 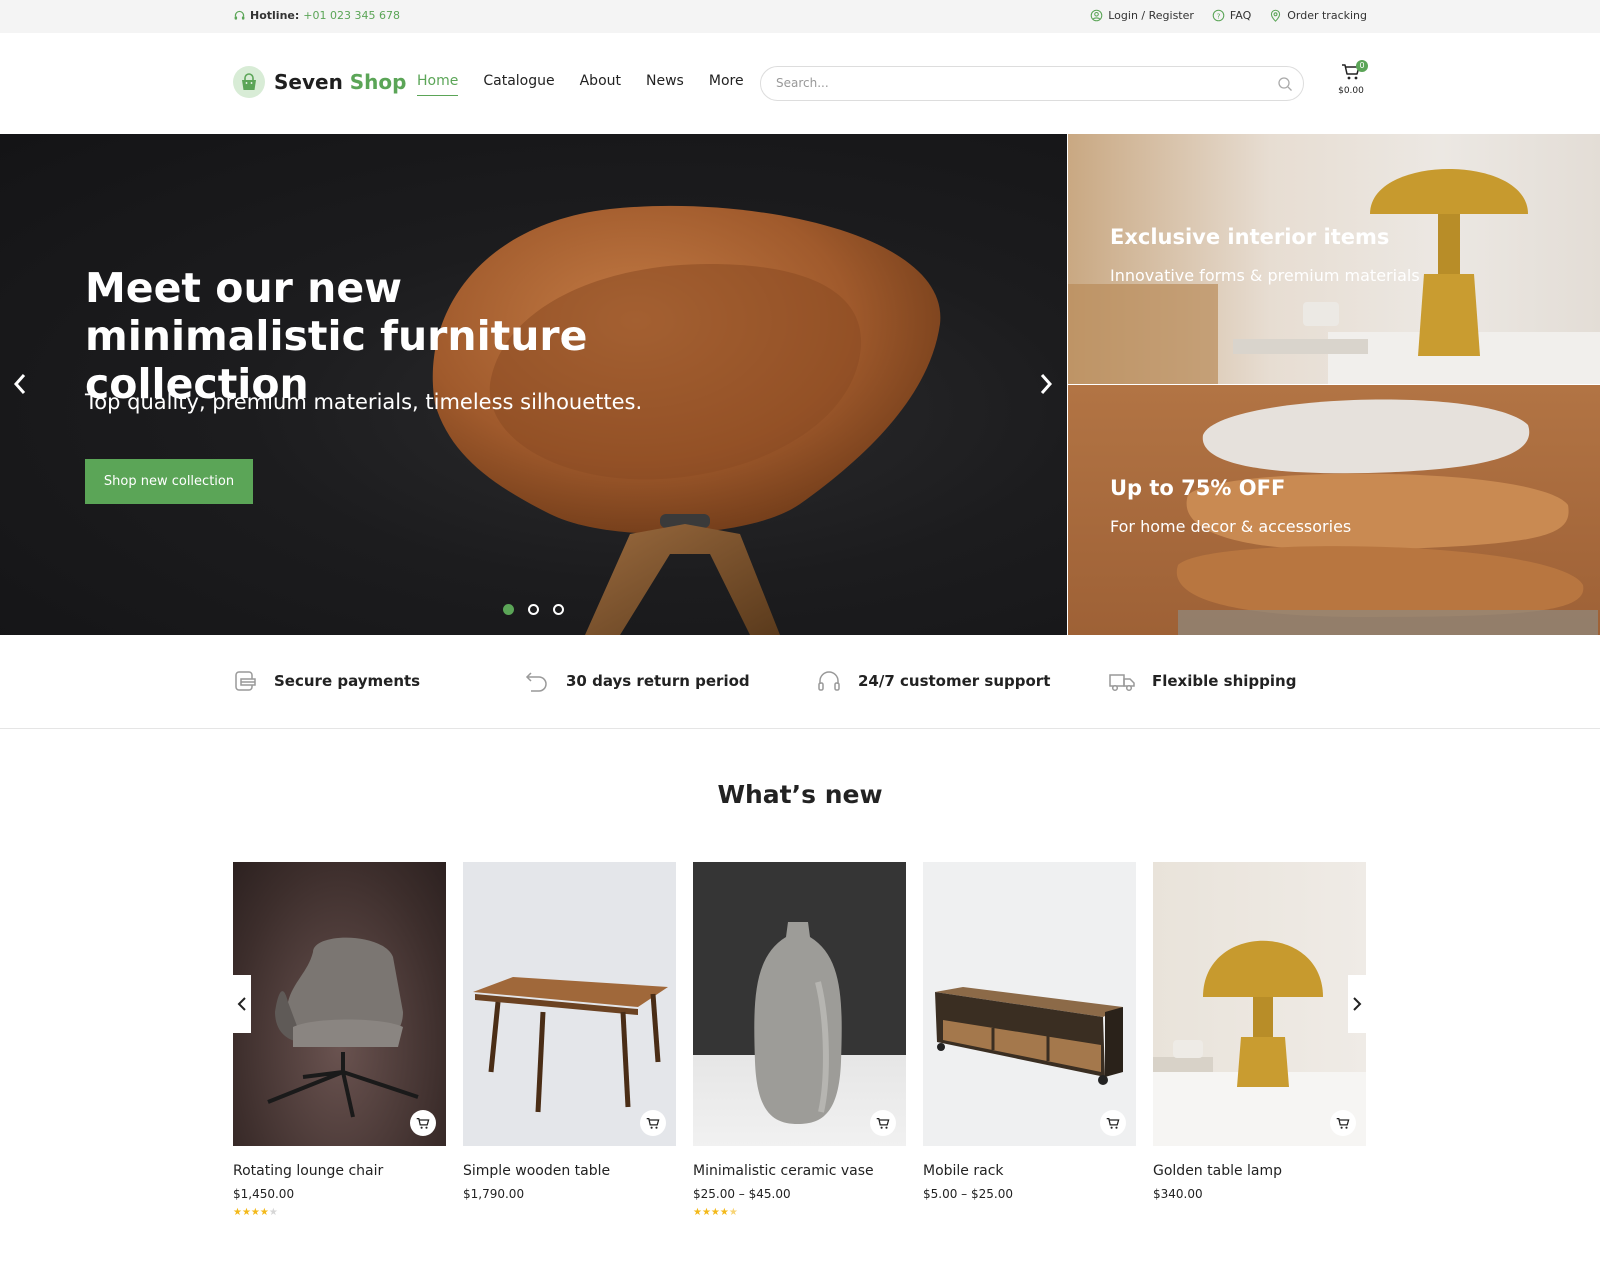 I want to click on nav-more: More, so click(x=726, y=84).